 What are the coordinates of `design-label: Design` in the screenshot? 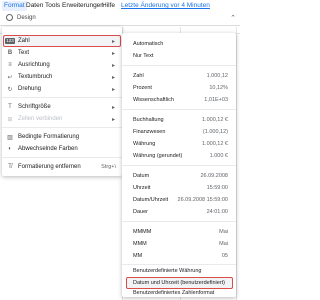 It's located at (26, 17).